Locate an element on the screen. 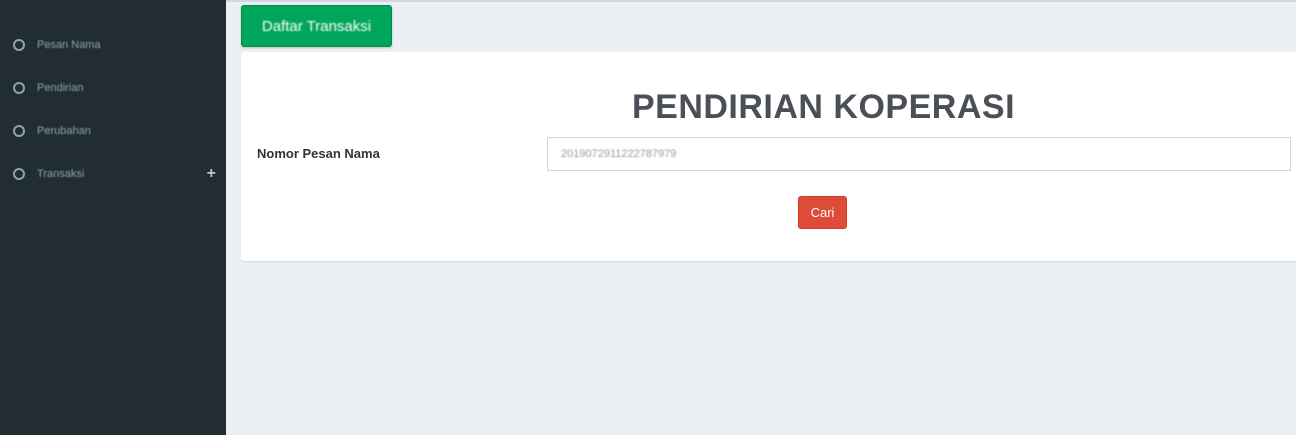 This screenshot has height=435, width=1296. sidebar-item-pesan-nama: Pesan Nama is located at coordinates (113, 45).